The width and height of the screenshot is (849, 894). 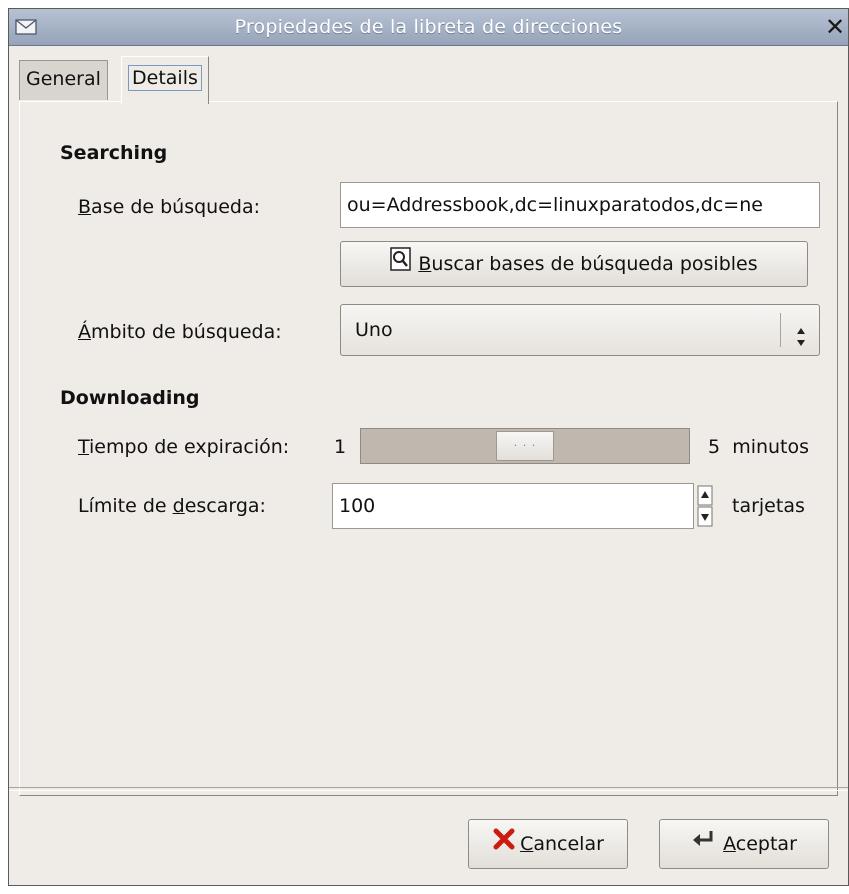 I want to click on search-scope-select: Uno, so click(x=580, y=330).